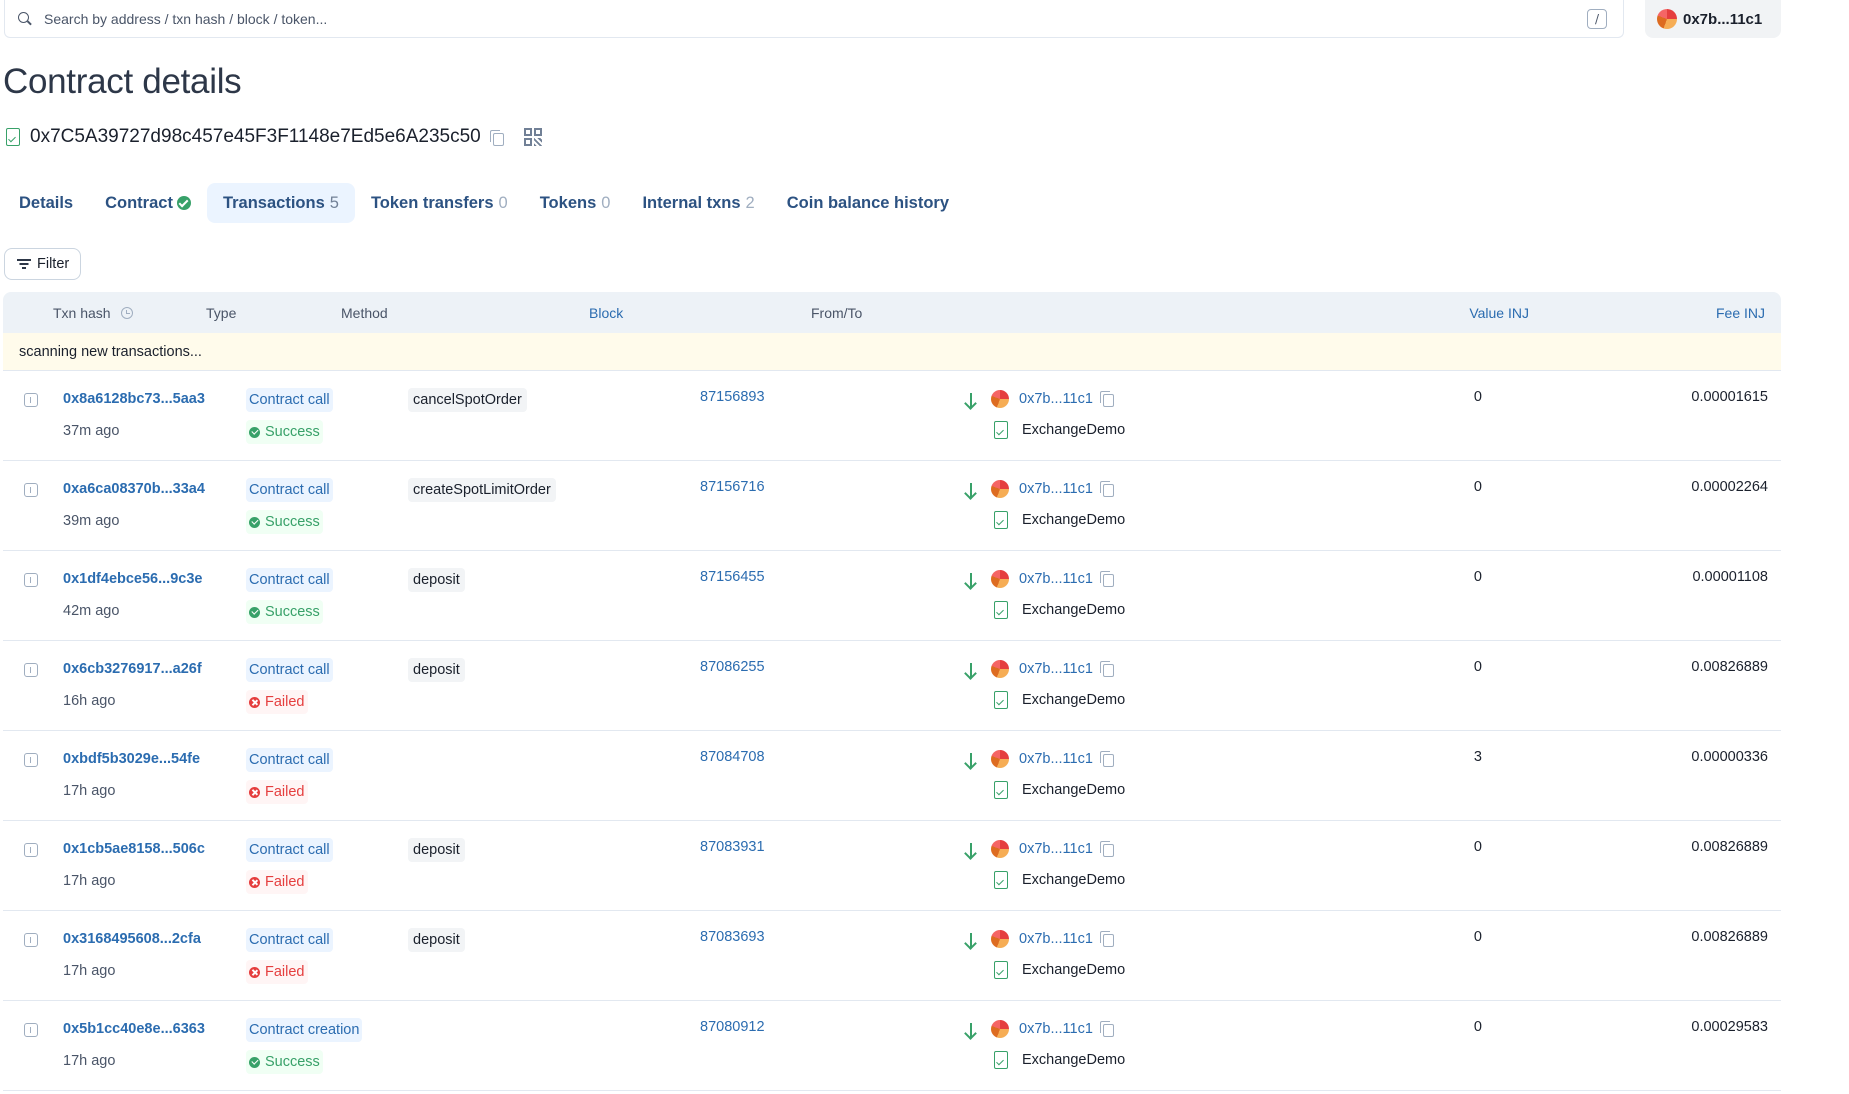 The image size is (1849, 1094). I want to click on tab-coin-balance-history: Coin balance history, so click(868, 203).